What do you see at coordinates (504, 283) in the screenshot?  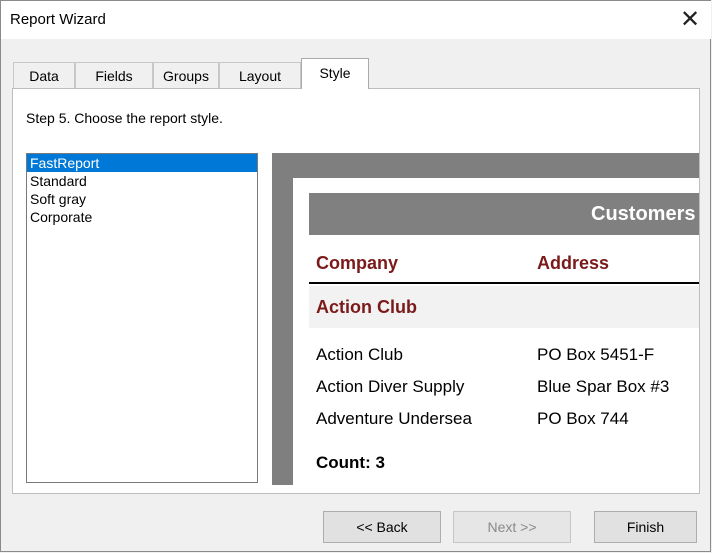 I see `header-divider` at bounding box center [504, 283].